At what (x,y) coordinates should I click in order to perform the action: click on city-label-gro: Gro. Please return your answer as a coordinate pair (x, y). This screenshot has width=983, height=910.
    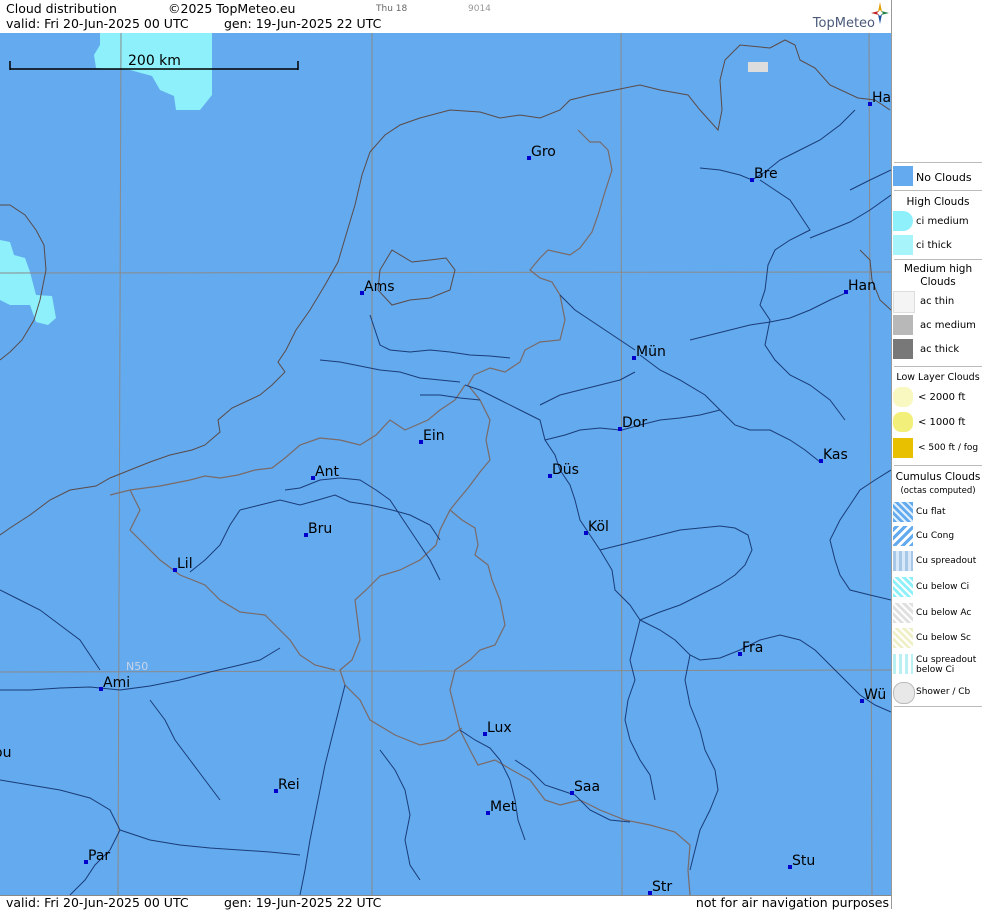
    Looking at the image, I should click on (543, 152).